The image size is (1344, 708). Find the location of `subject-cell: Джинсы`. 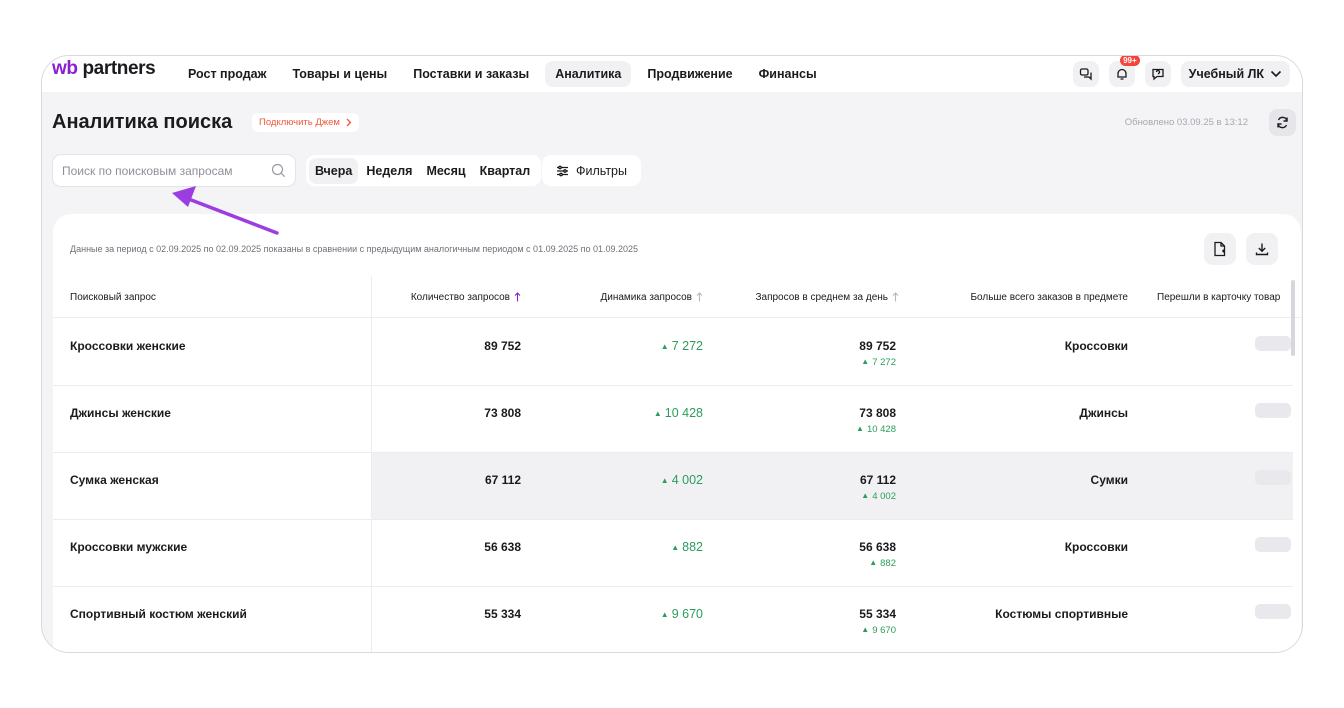

subject-cell: Джинсы is located at coordinates (1103, 413).